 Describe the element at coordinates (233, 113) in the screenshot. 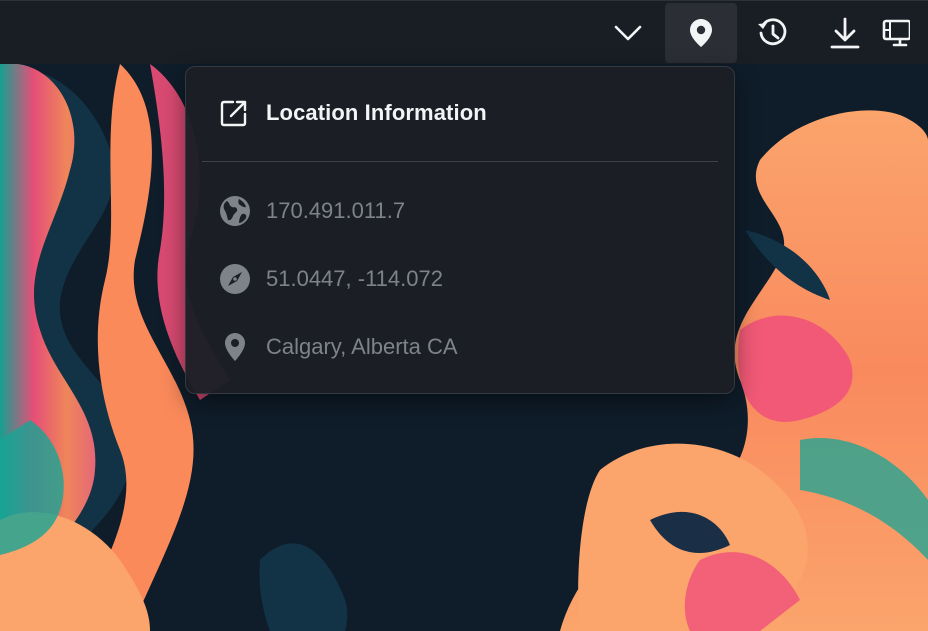

I see `external-link-icon` at that location.